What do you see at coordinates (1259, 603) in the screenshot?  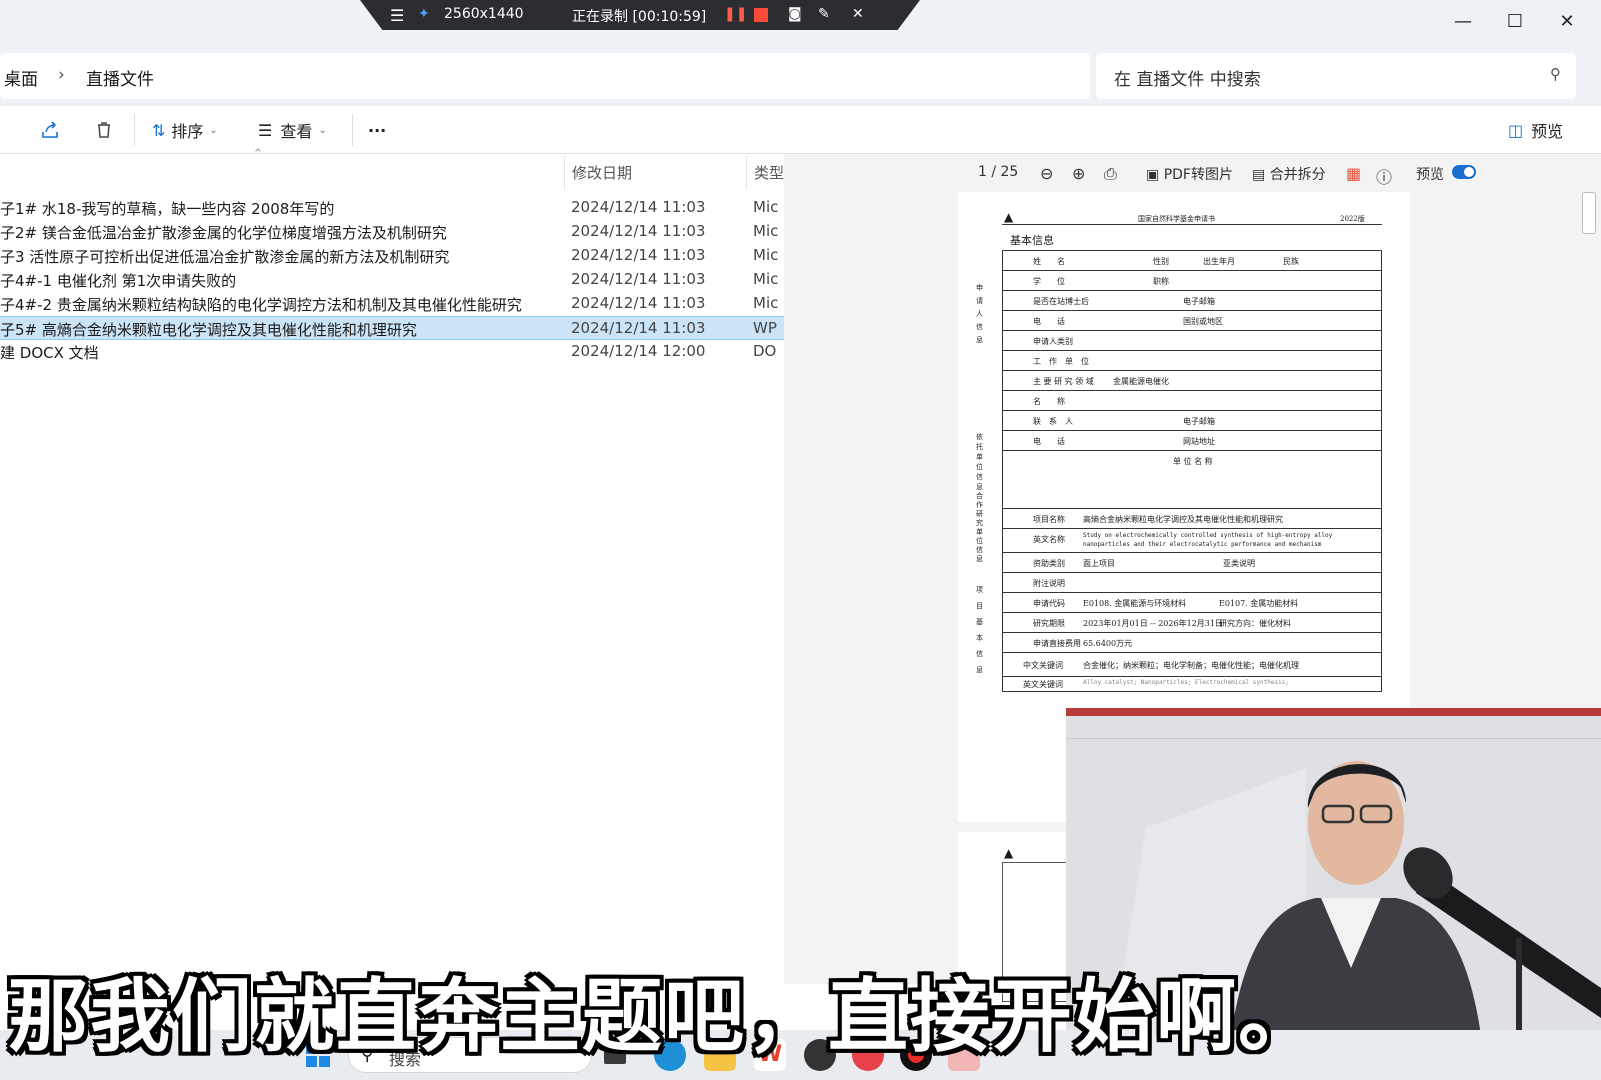 I see `form-value: E0107. 金属功能材料` at bounding box center [1259, 603].